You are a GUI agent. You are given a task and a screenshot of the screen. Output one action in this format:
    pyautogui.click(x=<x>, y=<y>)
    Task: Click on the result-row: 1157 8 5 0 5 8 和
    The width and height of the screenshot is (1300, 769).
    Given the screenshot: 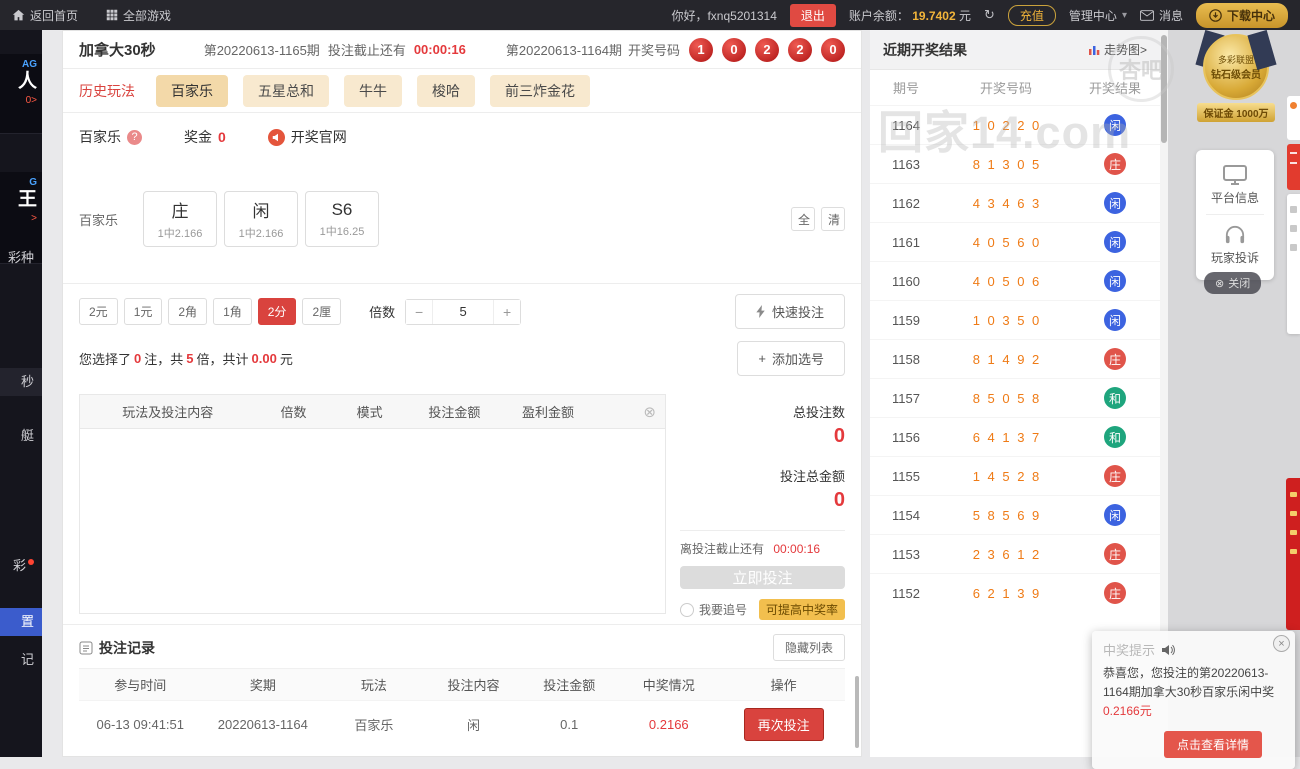 What is the action you would take?
    pyautogui.click(x=1015, y=397)
    